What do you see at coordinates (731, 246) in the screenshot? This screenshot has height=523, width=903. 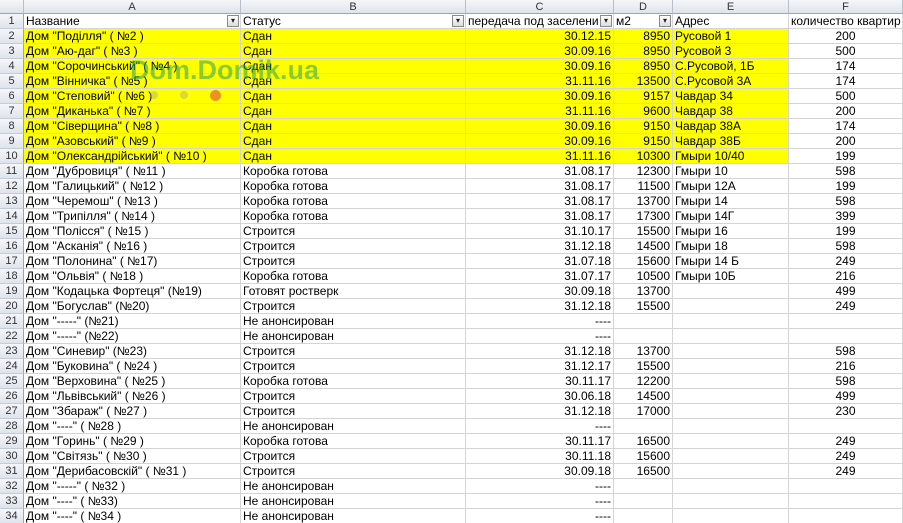 I see `cell-address: Гмыри 18` at bounding box center [731, 246].